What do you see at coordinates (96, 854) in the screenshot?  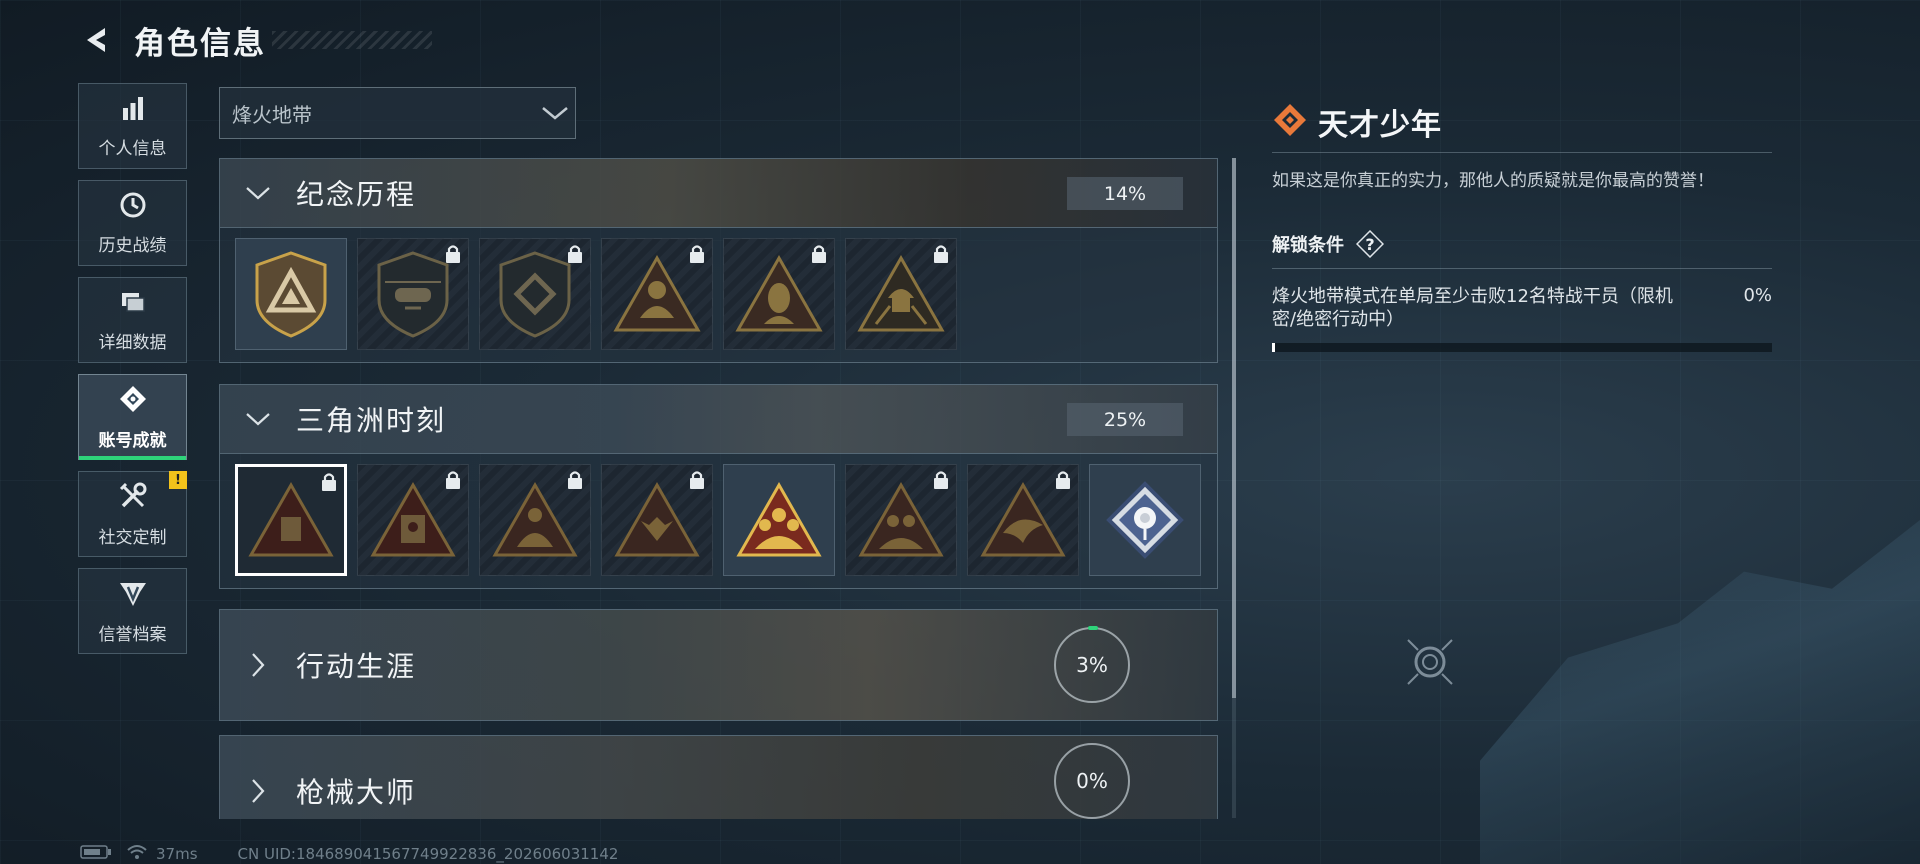 I see `battery-icon` at bounding box center [96, 854].